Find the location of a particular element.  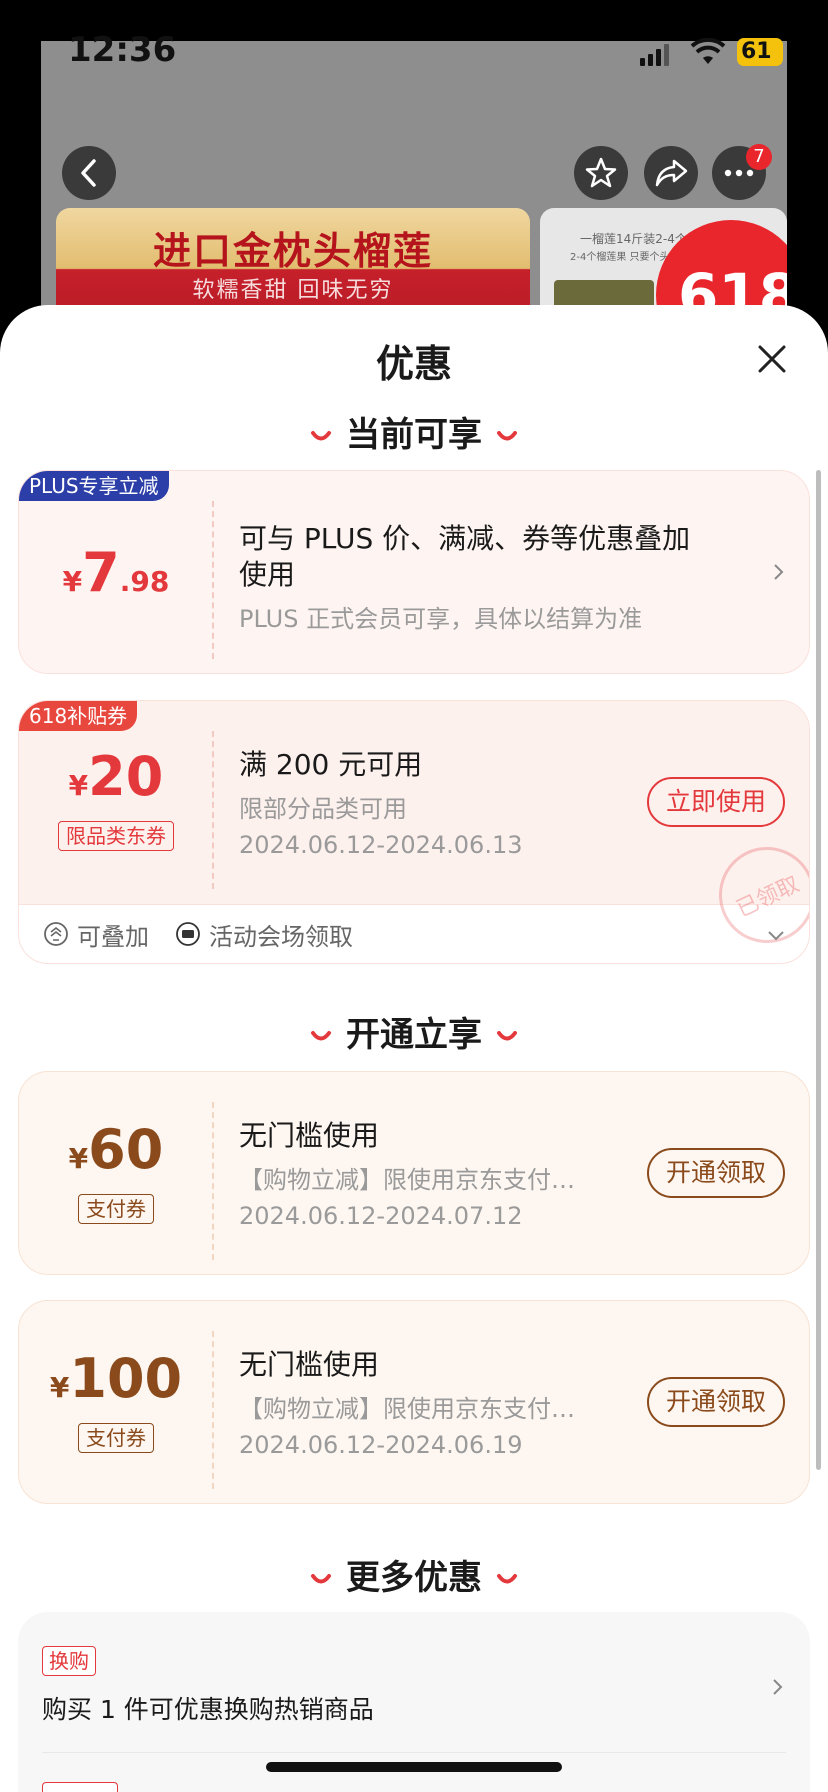

pay-coupon-price: ¥100 is located at coordinates (116, 1378).